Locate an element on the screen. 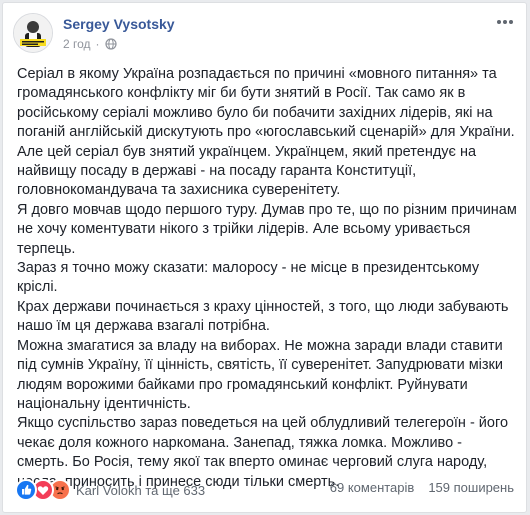 The width and height of the screenshot is (530, 515). post-options-button is located at coordinates (505, 22).